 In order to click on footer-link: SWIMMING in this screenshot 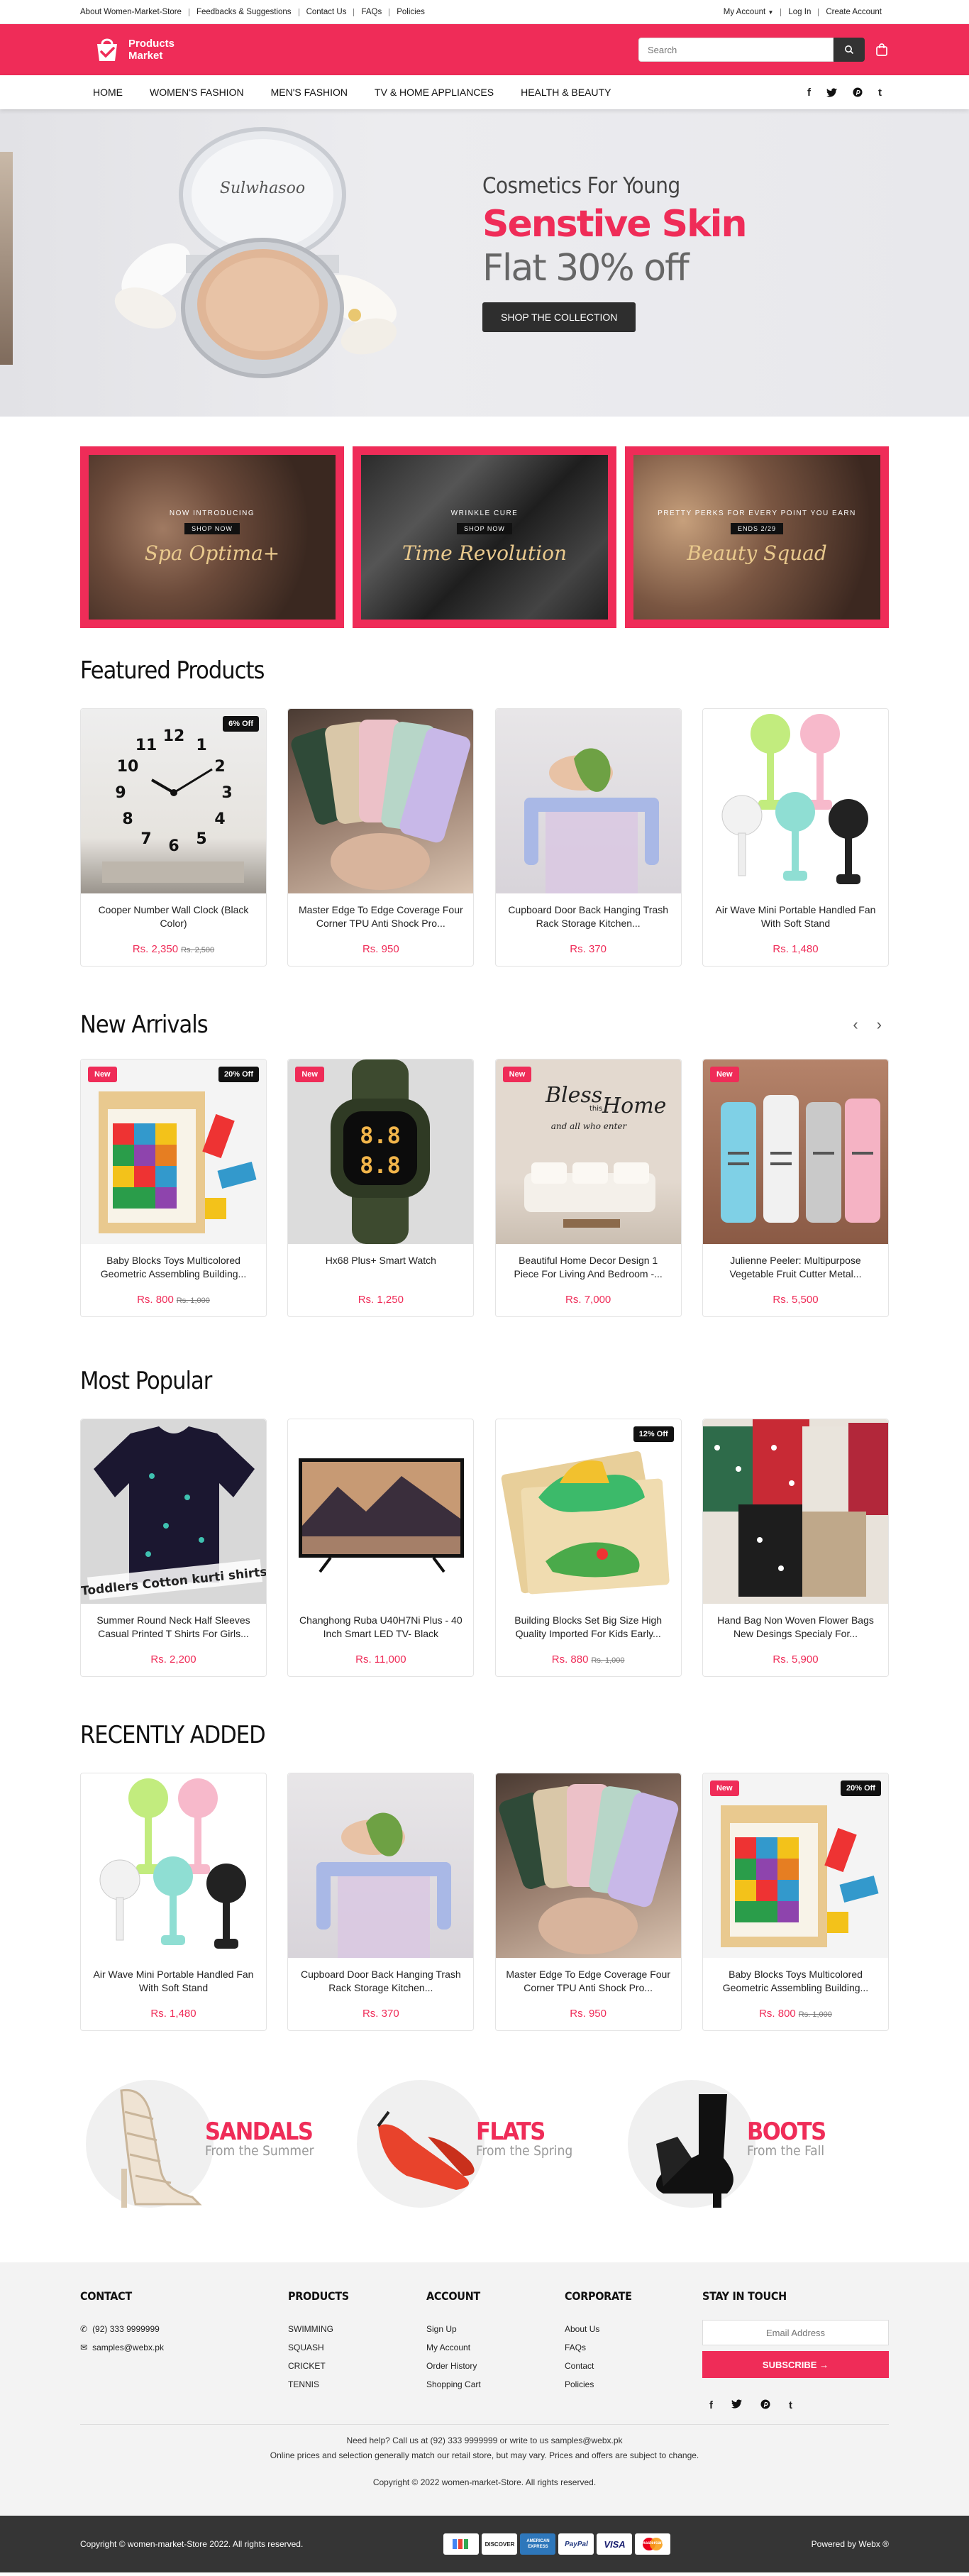, I will do `click(357, 2329)`.